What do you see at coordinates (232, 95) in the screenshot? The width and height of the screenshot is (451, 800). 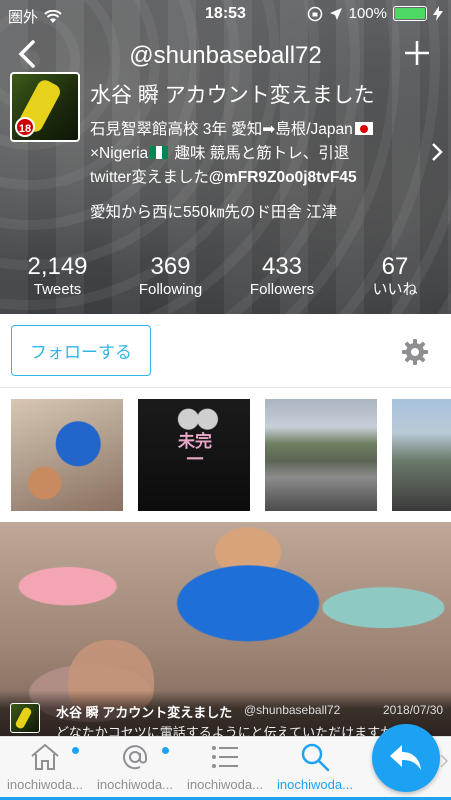 I see `display-name: 水谷 瞬 アカウント変えました` at bounding box center [232, 95].